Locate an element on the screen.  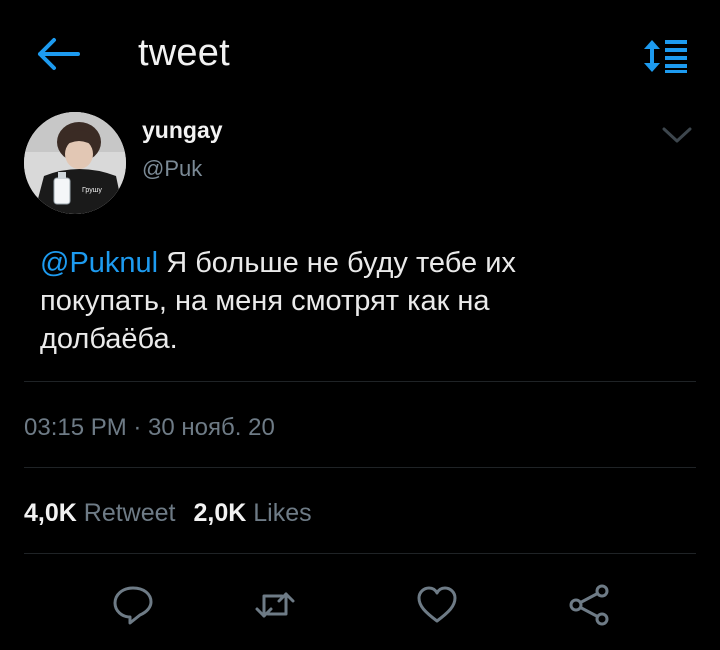
tweet-text-line-3: долбаёба. is located at coordinates (109, 339).